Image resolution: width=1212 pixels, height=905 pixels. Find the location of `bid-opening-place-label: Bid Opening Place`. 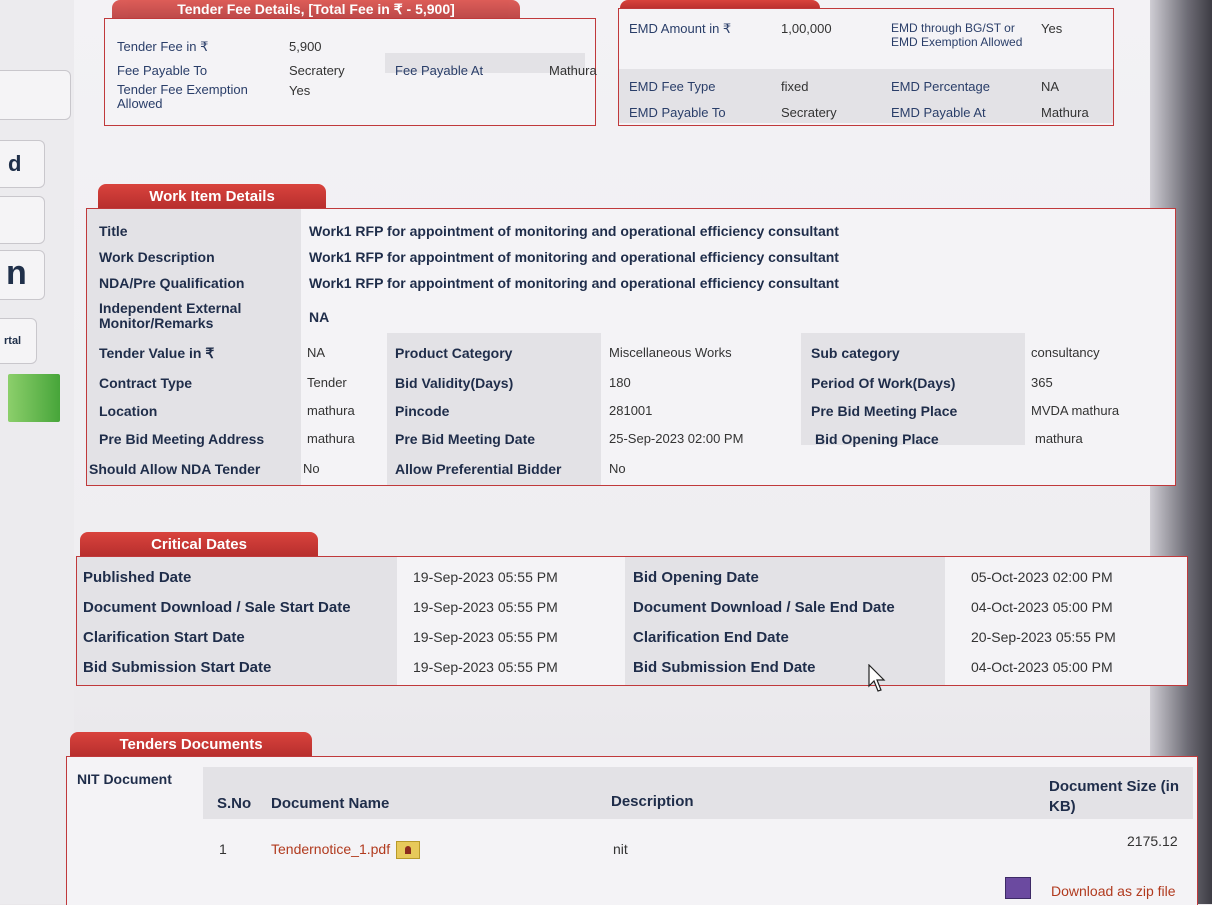

bid-opening-place-label: Bid Opening Place is located at coordinates (877, 439).